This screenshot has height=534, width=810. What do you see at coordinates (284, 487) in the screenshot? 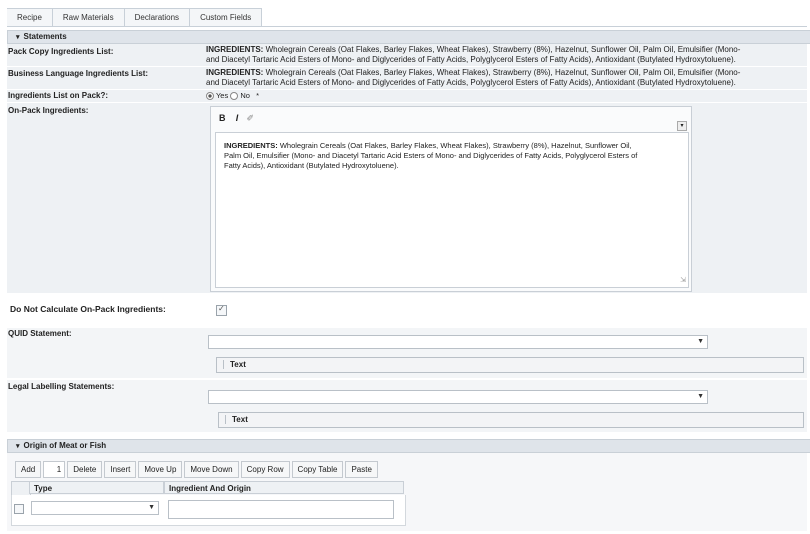
I see `column-ingredient-origin: Ingredient And Origin` at bounding box center [284, 487].